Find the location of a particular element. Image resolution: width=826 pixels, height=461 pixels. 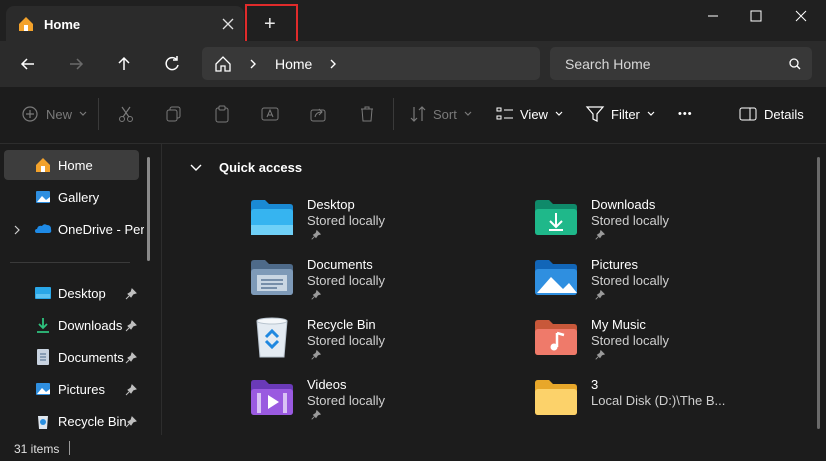

videos-folder-icon is located at coordinates (272, 397).